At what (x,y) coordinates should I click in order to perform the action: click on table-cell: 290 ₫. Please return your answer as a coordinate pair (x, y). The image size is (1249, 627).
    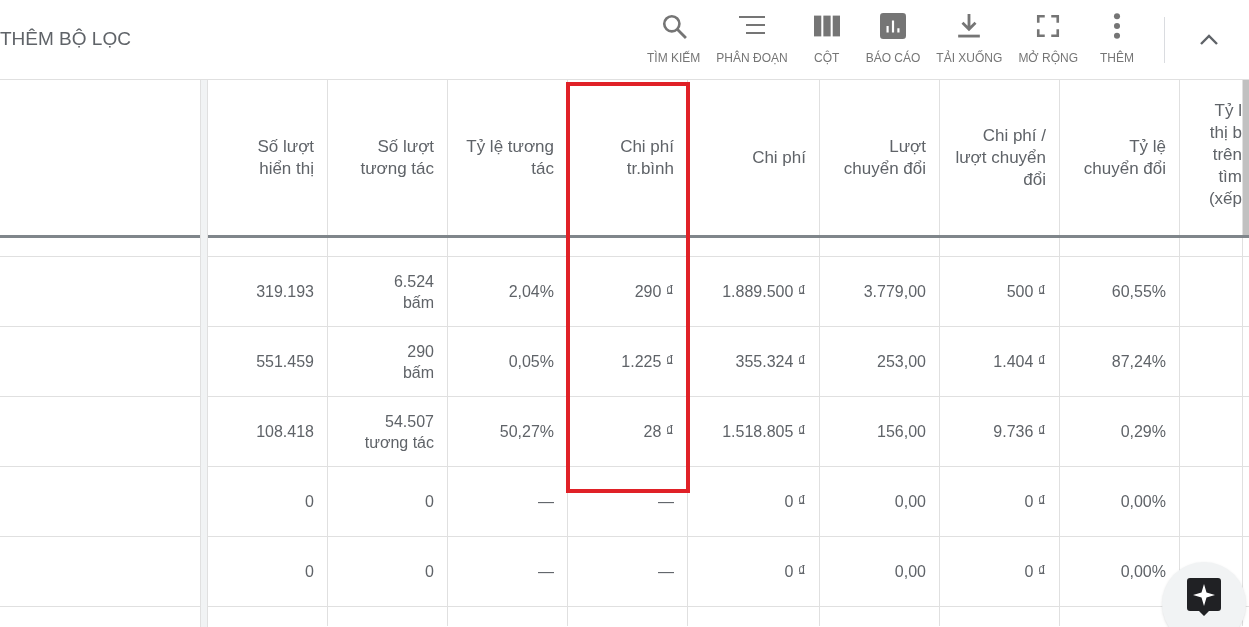
    Looking at the image, I should click on (628, 291).